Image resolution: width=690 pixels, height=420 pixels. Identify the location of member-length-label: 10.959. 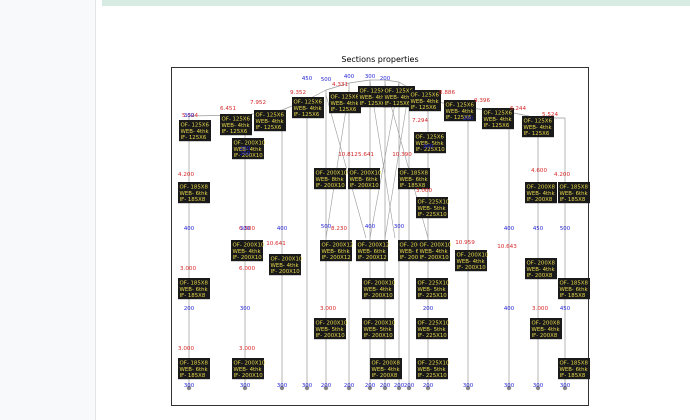
(465, 243).